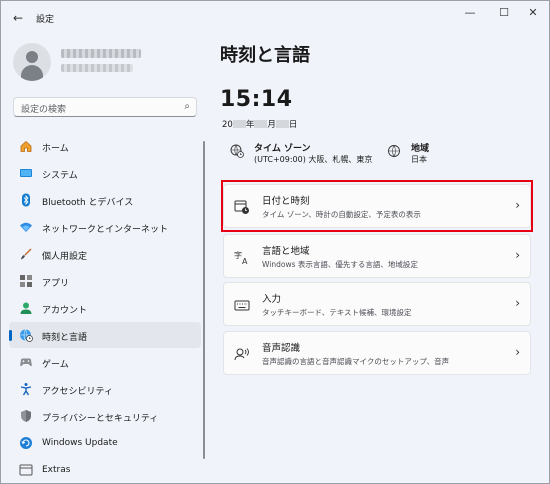 The image size is (550, 484). What do you see at coordinates (256, 99) in the screenshot?
I see `current-time: 15:14` at bounding box center [256, 99].